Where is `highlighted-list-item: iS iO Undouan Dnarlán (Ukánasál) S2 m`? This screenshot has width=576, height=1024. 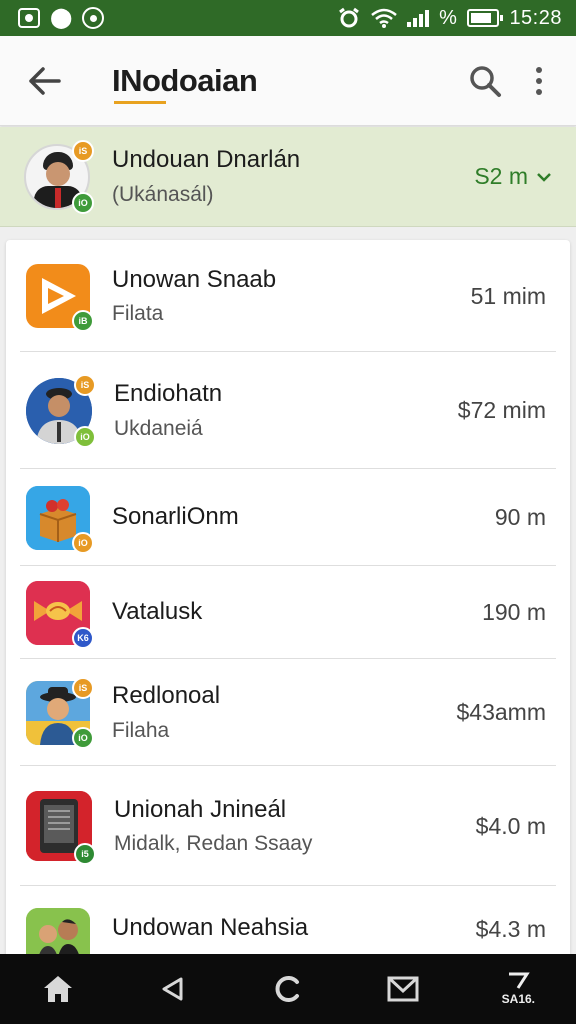
highlighted-list-item: iS iO Undouan Dnarlán (Ukánasál) S2 m is located at coordinates (288, 177).